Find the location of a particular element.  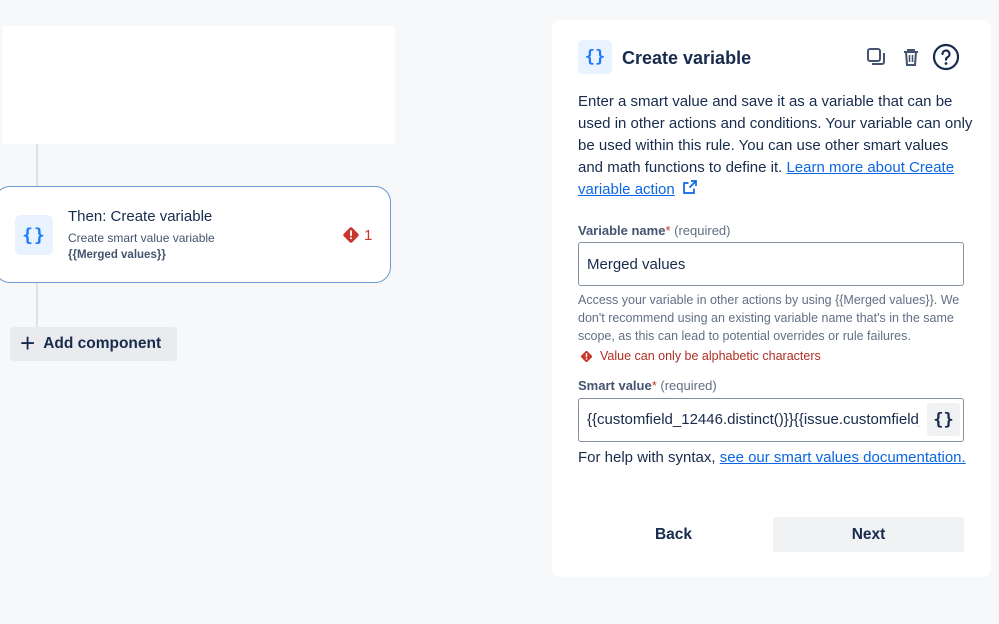

delete-button is located at coordinates (911, 57).